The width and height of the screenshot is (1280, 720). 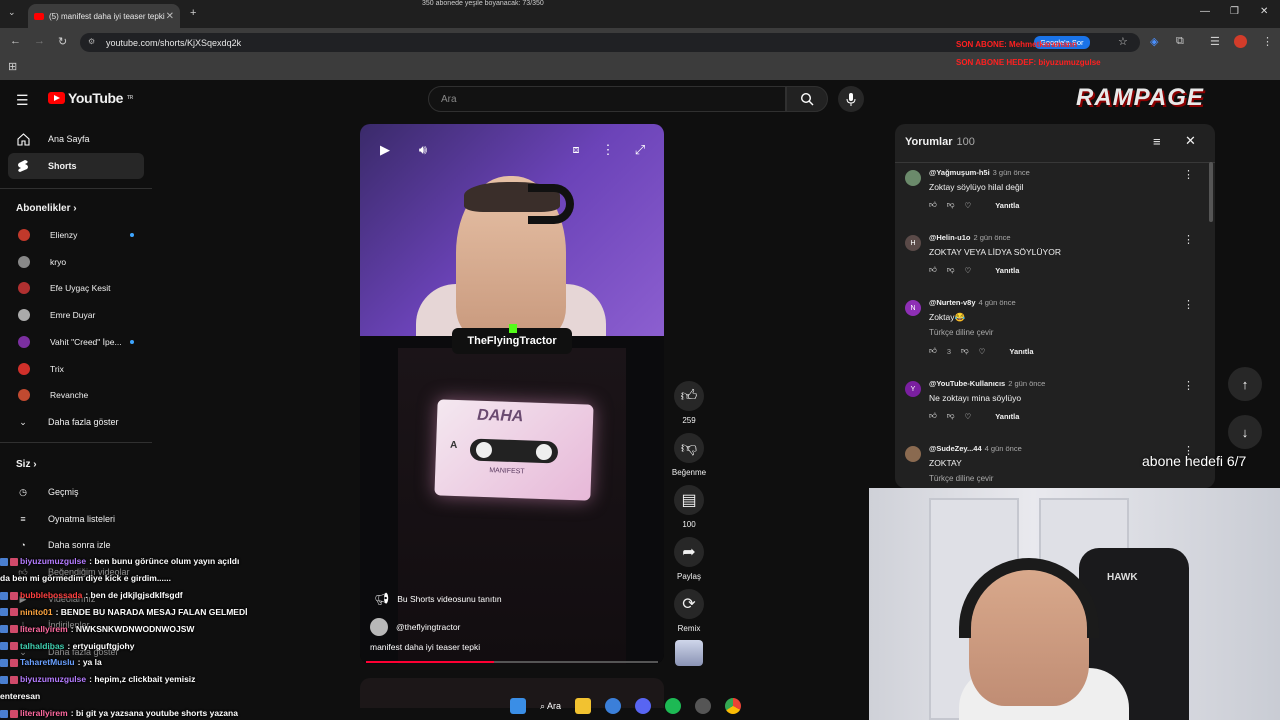 I want to click on comment-age: 3 gün önce, so click(x=1011, y=172).